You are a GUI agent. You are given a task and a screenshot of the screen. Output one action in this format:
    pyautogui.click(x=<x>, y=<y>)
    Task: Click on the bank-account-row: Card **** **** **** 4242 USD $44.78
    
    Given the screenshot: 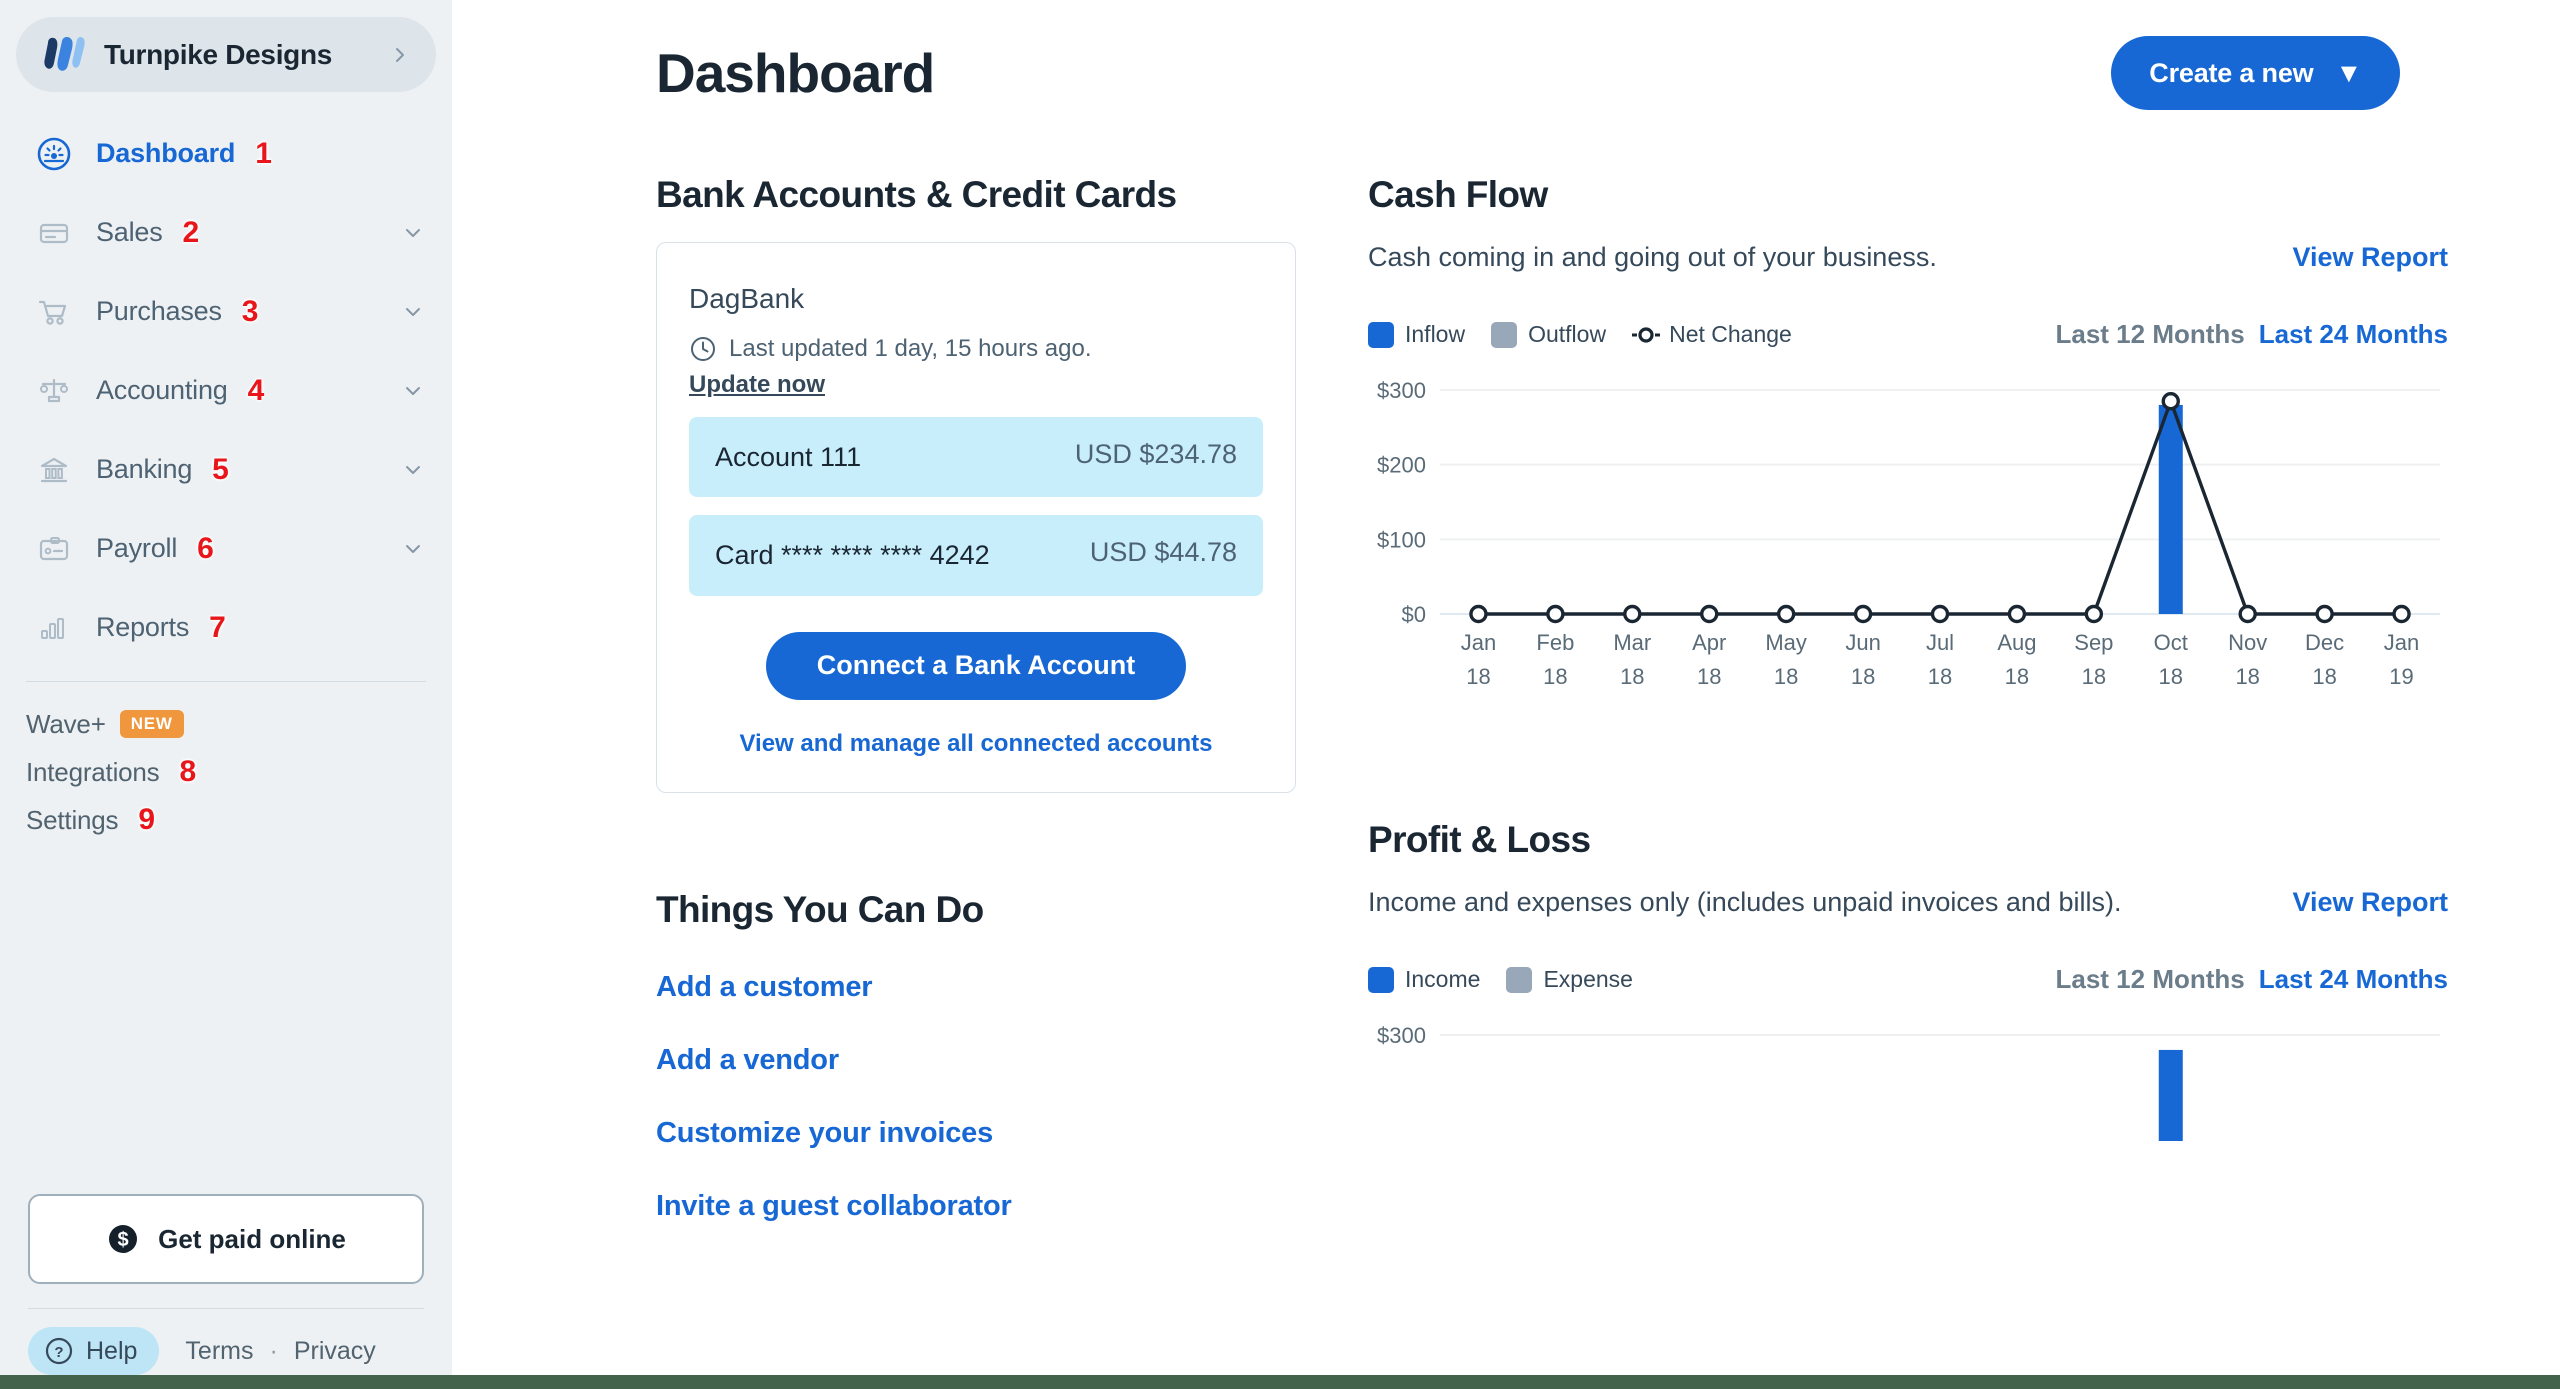 What is the action you would take?
    pyautogui.click(x=976, y=555)
    